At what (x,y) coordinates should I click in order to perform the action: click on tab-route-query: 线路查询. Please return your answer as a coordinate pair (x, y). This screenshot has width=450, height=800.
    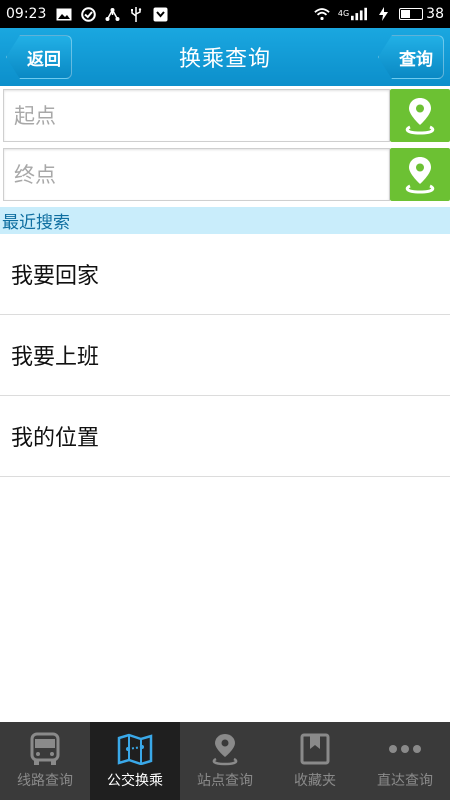
    Looking at the image, I should click on (45, 761).